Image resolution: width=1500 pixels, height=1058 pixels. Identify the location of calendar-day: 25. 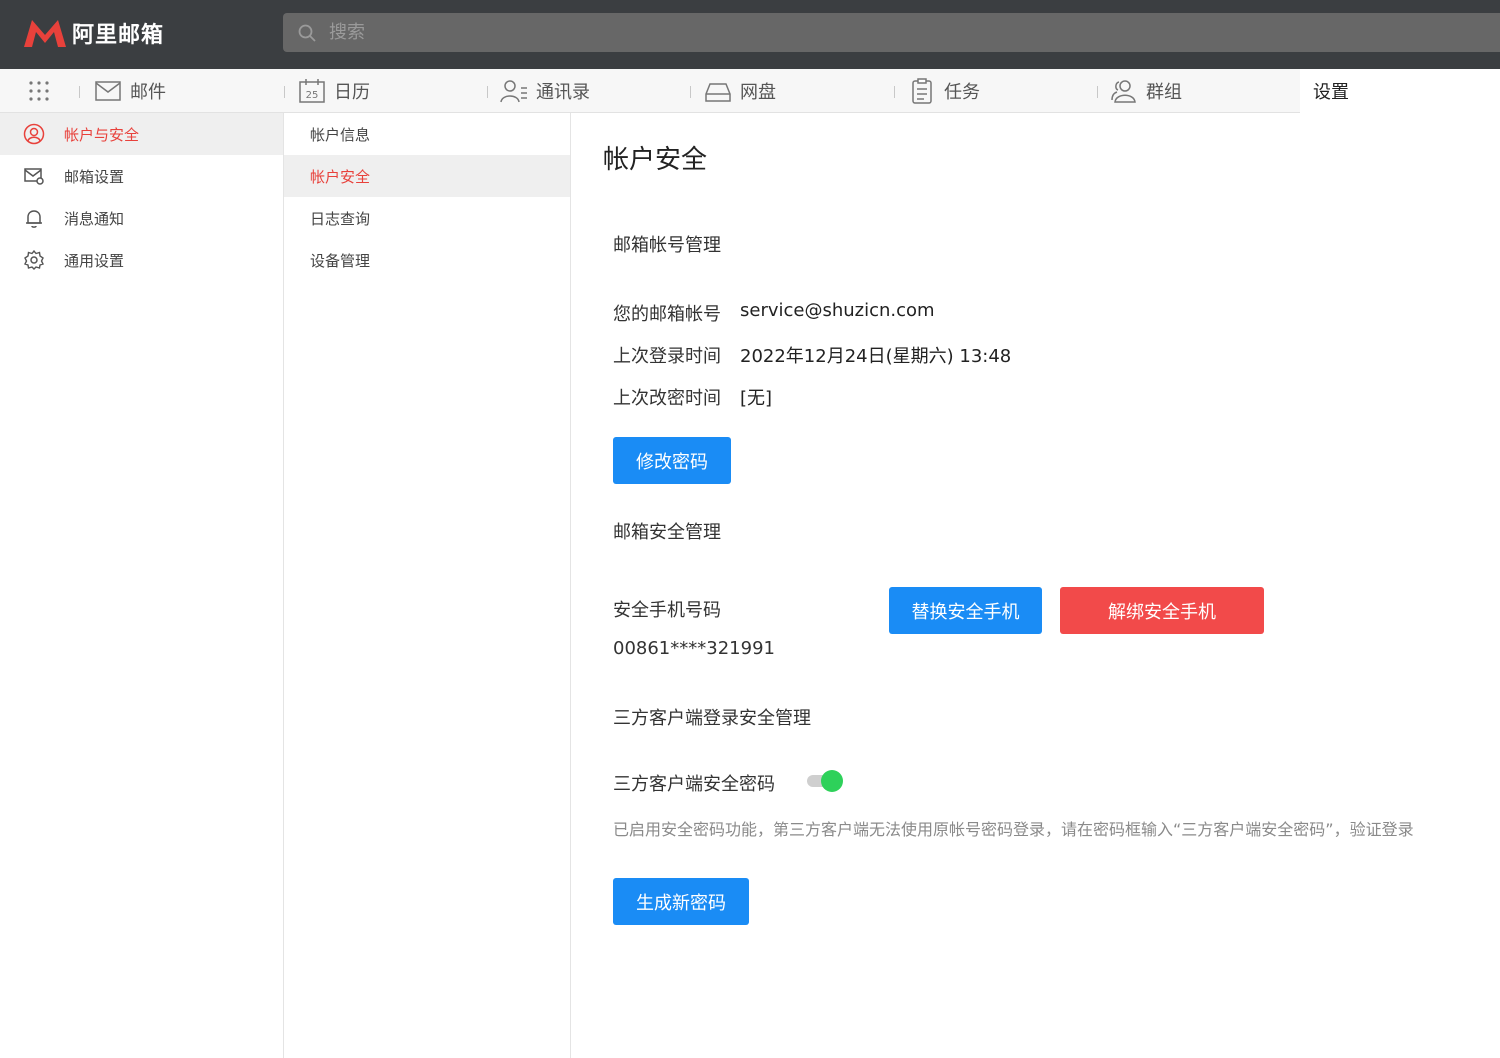
(312, 95).